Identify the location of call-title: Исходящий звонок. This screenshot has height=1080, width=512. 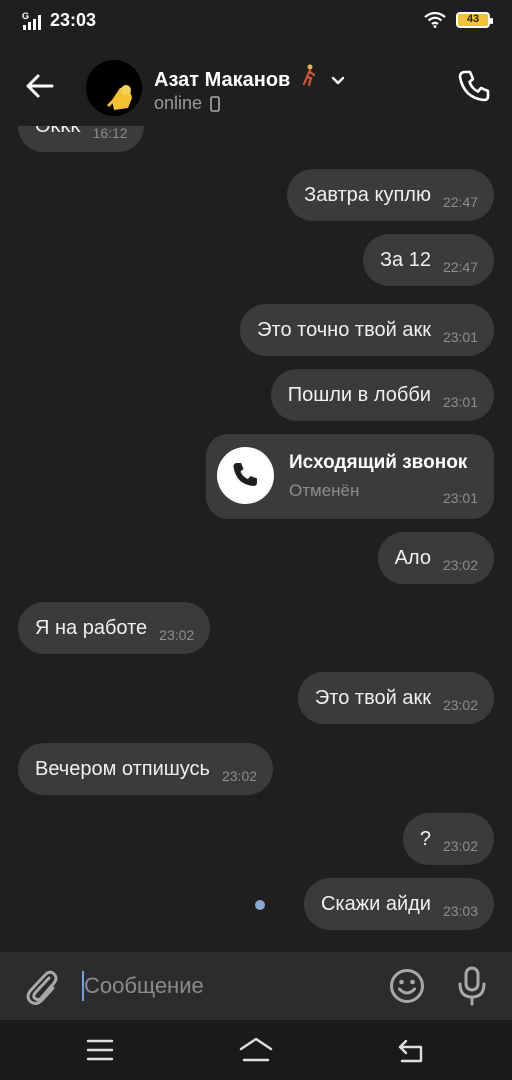
(378, 462).